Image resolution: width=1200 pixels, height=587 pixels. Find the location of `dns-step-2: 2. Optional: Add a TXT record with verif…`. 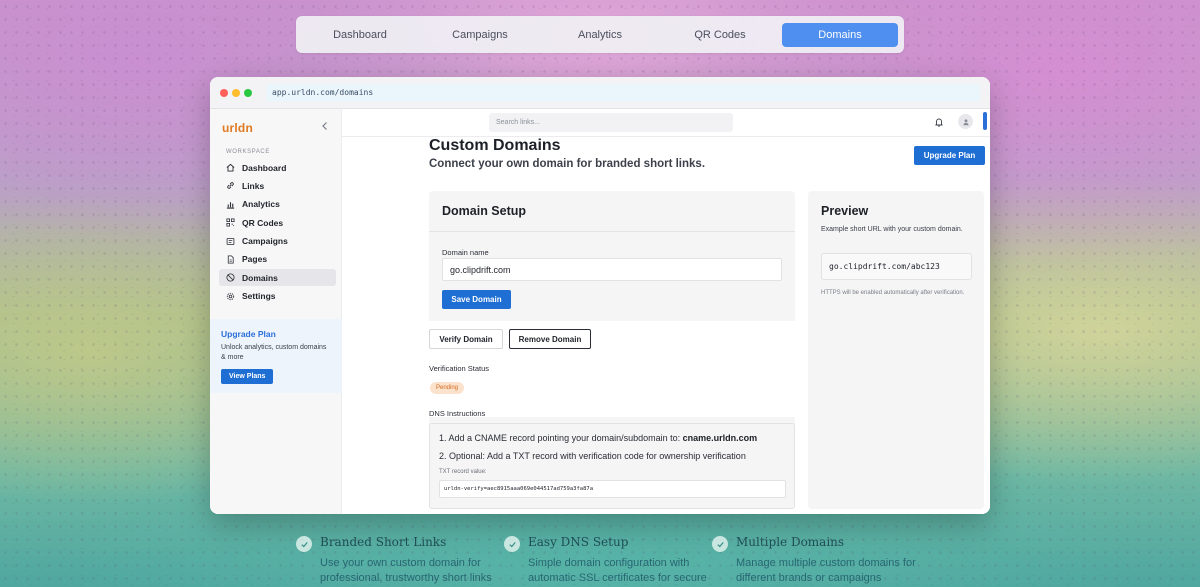

dns-step-2: 2. Optional: Add a TXT record with verif… is located at coordinates (592, 456).